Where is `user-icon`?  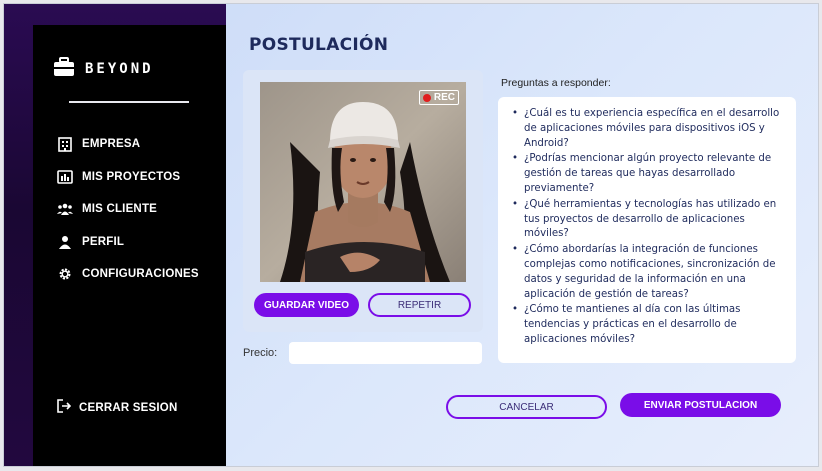
user-icon is located at coordinates (65, 242).